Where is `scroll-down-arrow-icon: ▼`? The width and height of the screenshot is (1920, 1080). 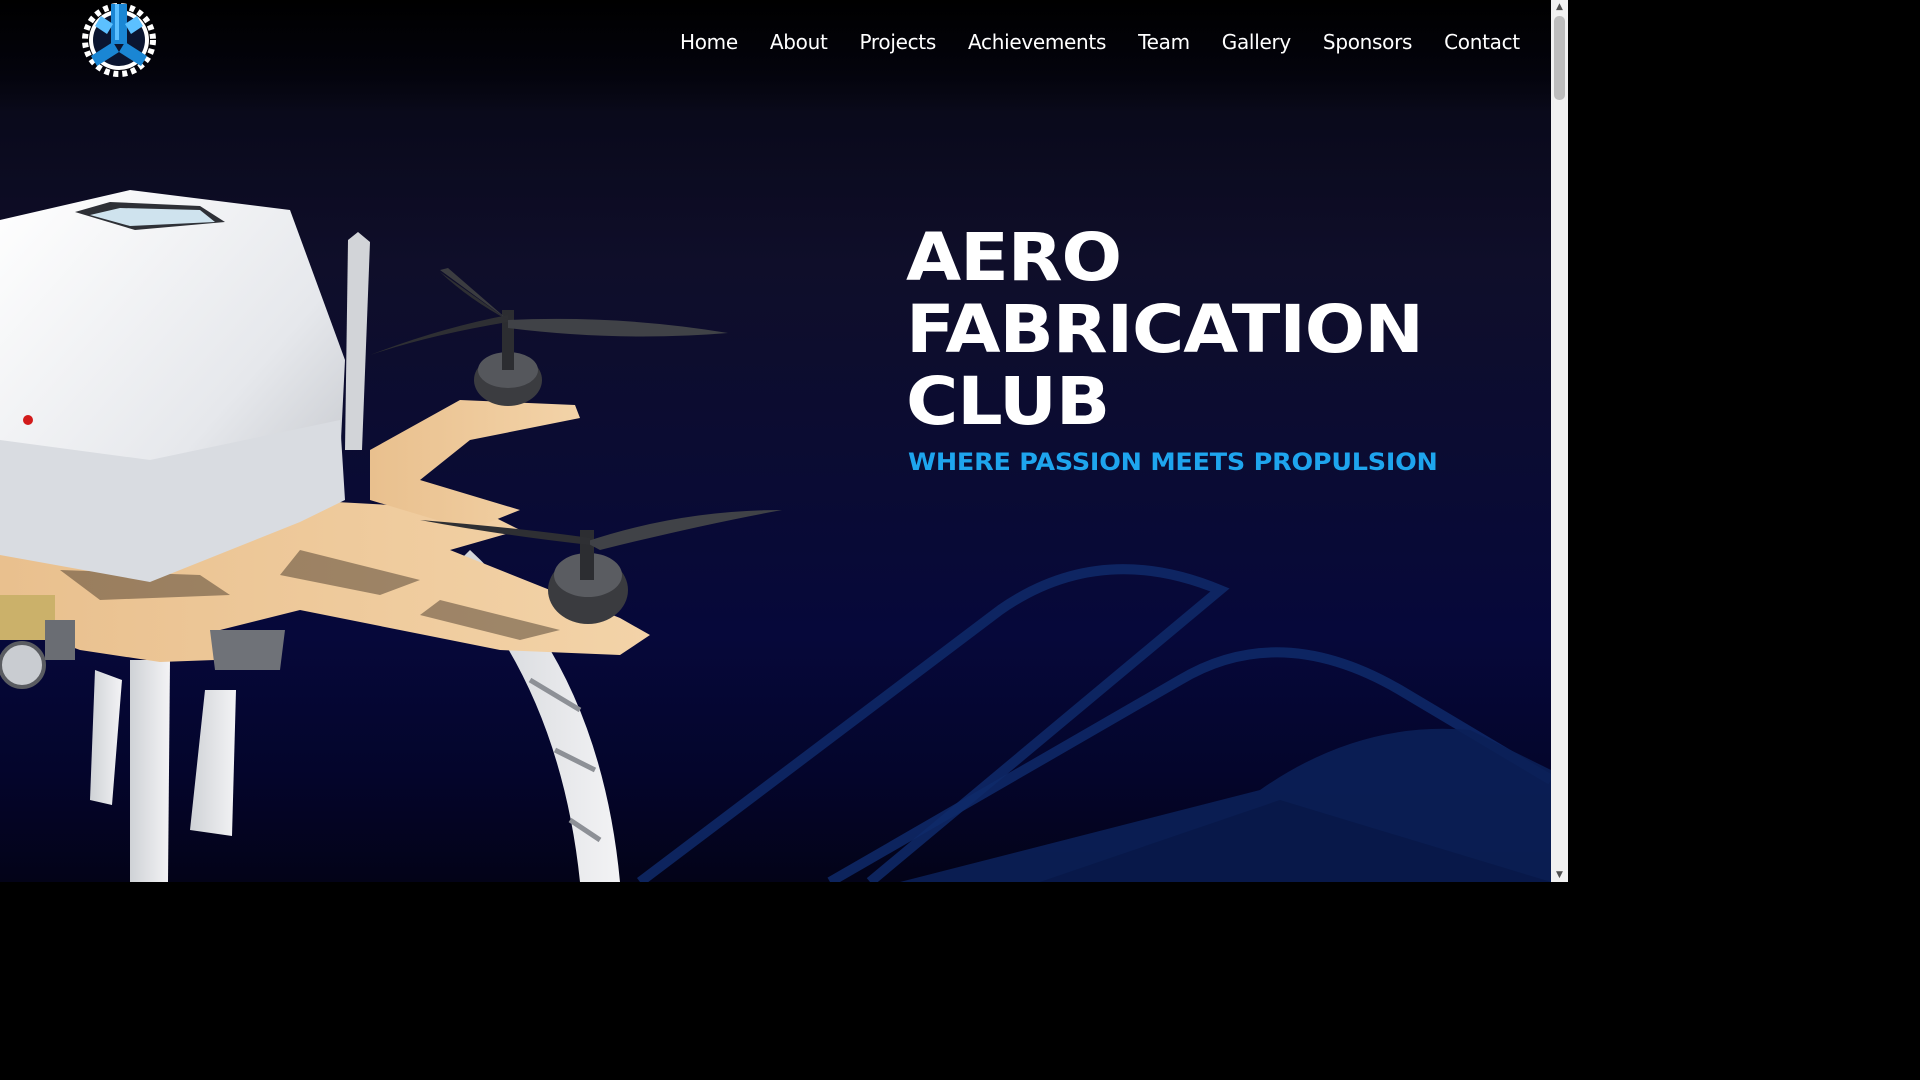 scroll-down-arrow-icon: ▼ is located at coordinates (1559, 875).